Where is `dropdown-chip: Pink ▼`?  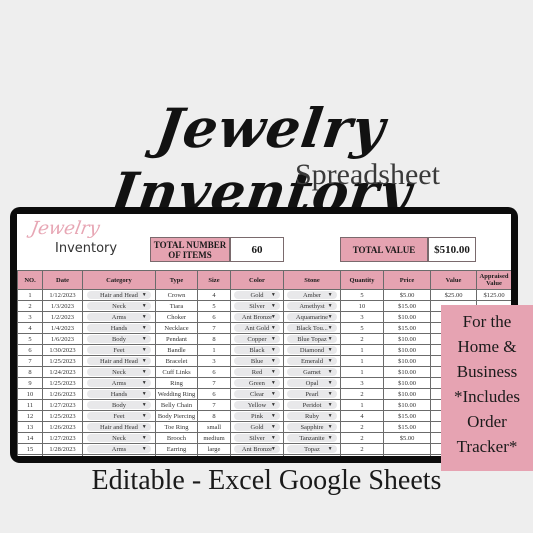 dropdown-chip: Pink ▼ is located at coordinates (257, 416).